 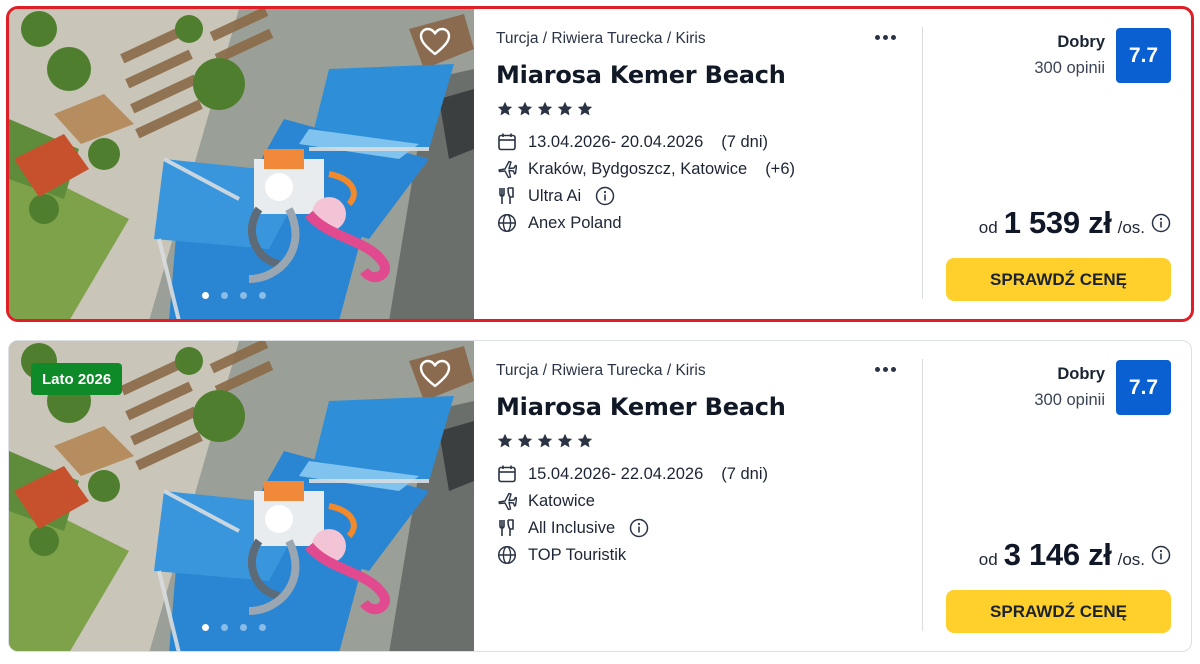 I want to click on tour-operator: Anex Poland, so click(x=575, y=222).